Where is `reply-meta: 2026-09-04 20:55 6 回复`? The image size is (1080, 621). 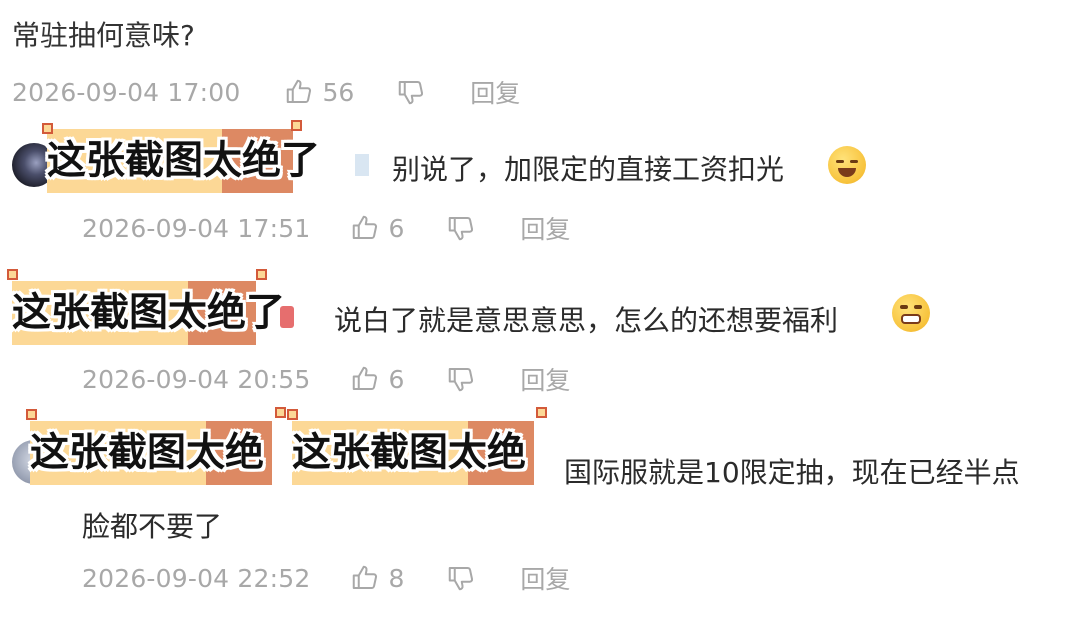 reply-meta: 2026-09-04 20:55 6 回复 is located at coordinates (326, 379).